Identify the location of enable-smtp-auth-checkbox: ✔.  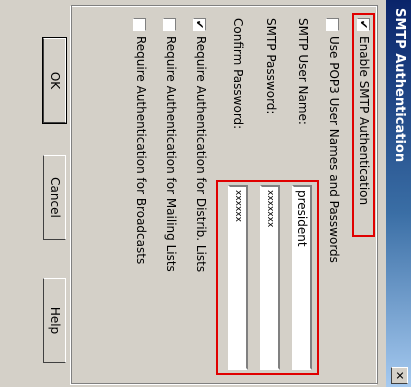
(363, 24).